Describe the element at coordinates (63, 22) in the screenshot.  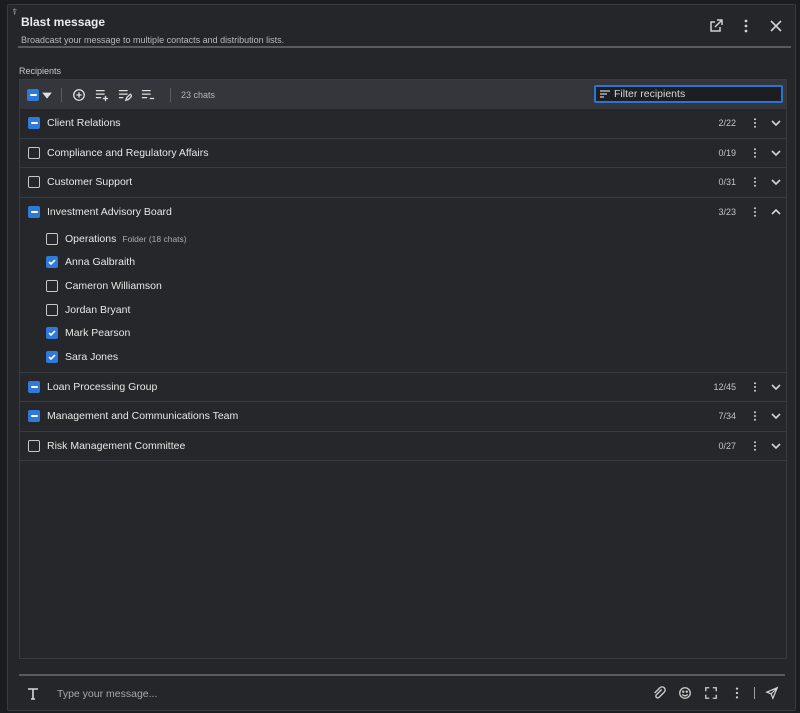
I see `page-title: Blast message` at that location.